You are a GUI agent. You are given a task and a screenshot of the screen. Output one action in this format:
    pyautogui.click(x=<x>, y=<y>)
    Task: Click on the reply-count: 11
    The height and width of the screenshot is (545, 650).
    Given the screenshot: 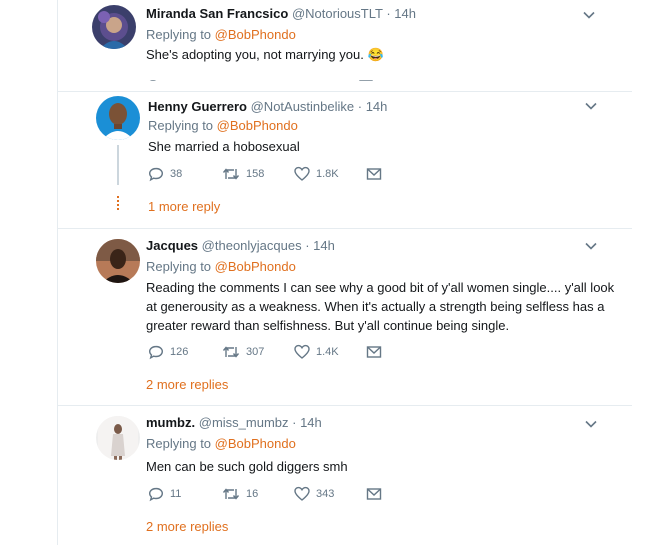 What is the action you would take?
    pyautogui.click(x=176, y=494)
    